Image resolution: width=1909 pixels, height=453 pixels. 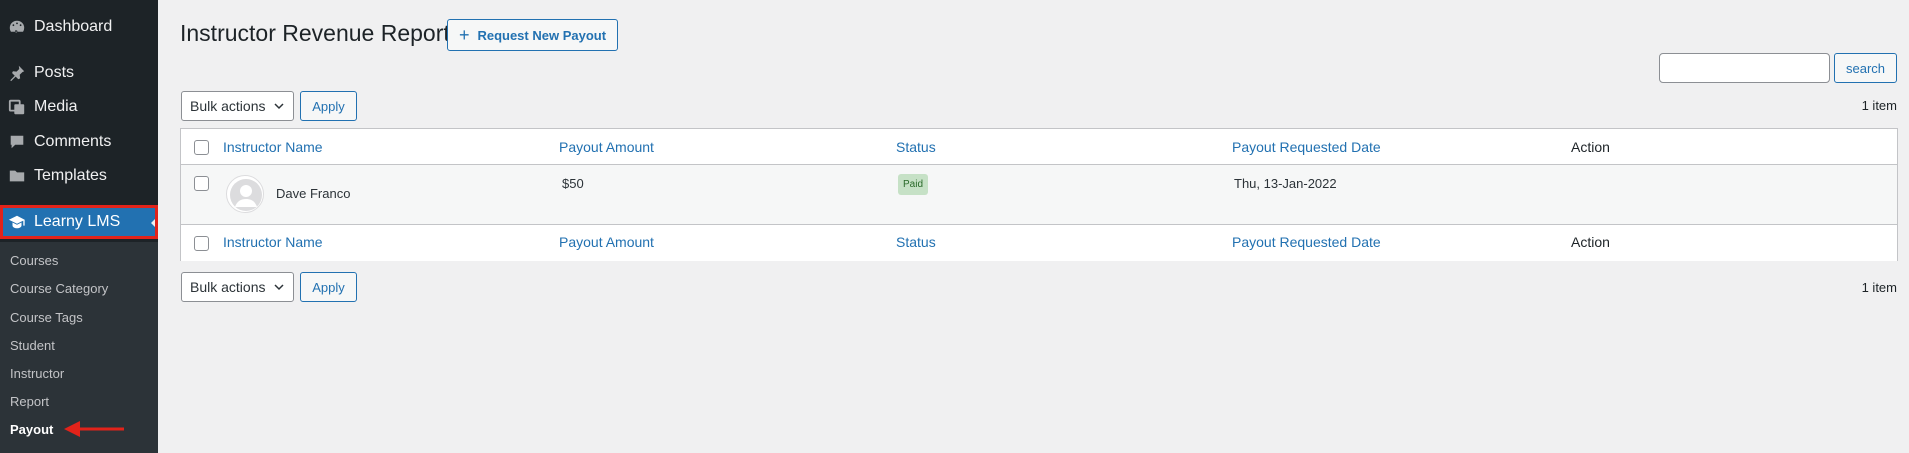 I want to click on user-avatar-icon, so click(x=246, y=195).